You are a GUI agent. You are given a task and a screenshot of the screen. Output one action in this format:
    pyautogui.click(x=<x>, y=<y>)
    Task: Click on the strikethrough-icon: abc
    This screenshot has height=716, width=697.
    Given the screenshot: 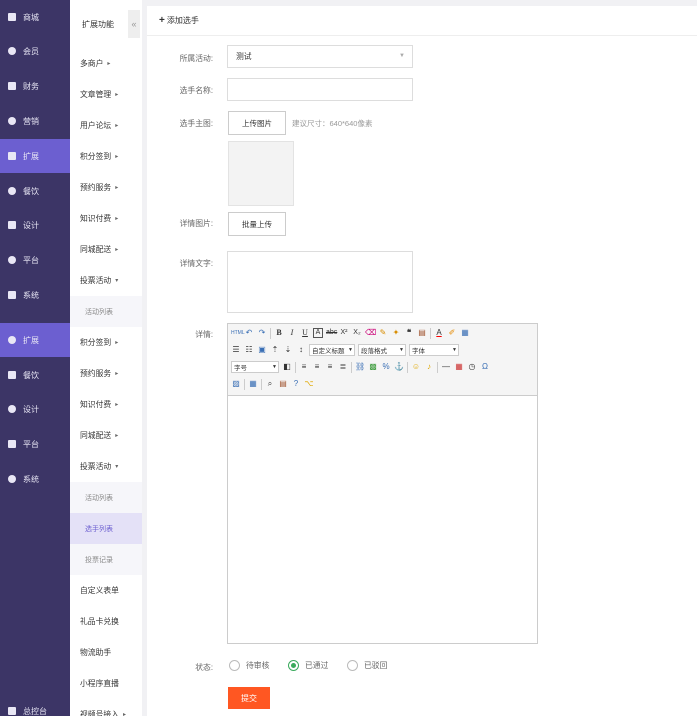 What is the action you would take?
    pyautogui.click(x=331, y=333)
    